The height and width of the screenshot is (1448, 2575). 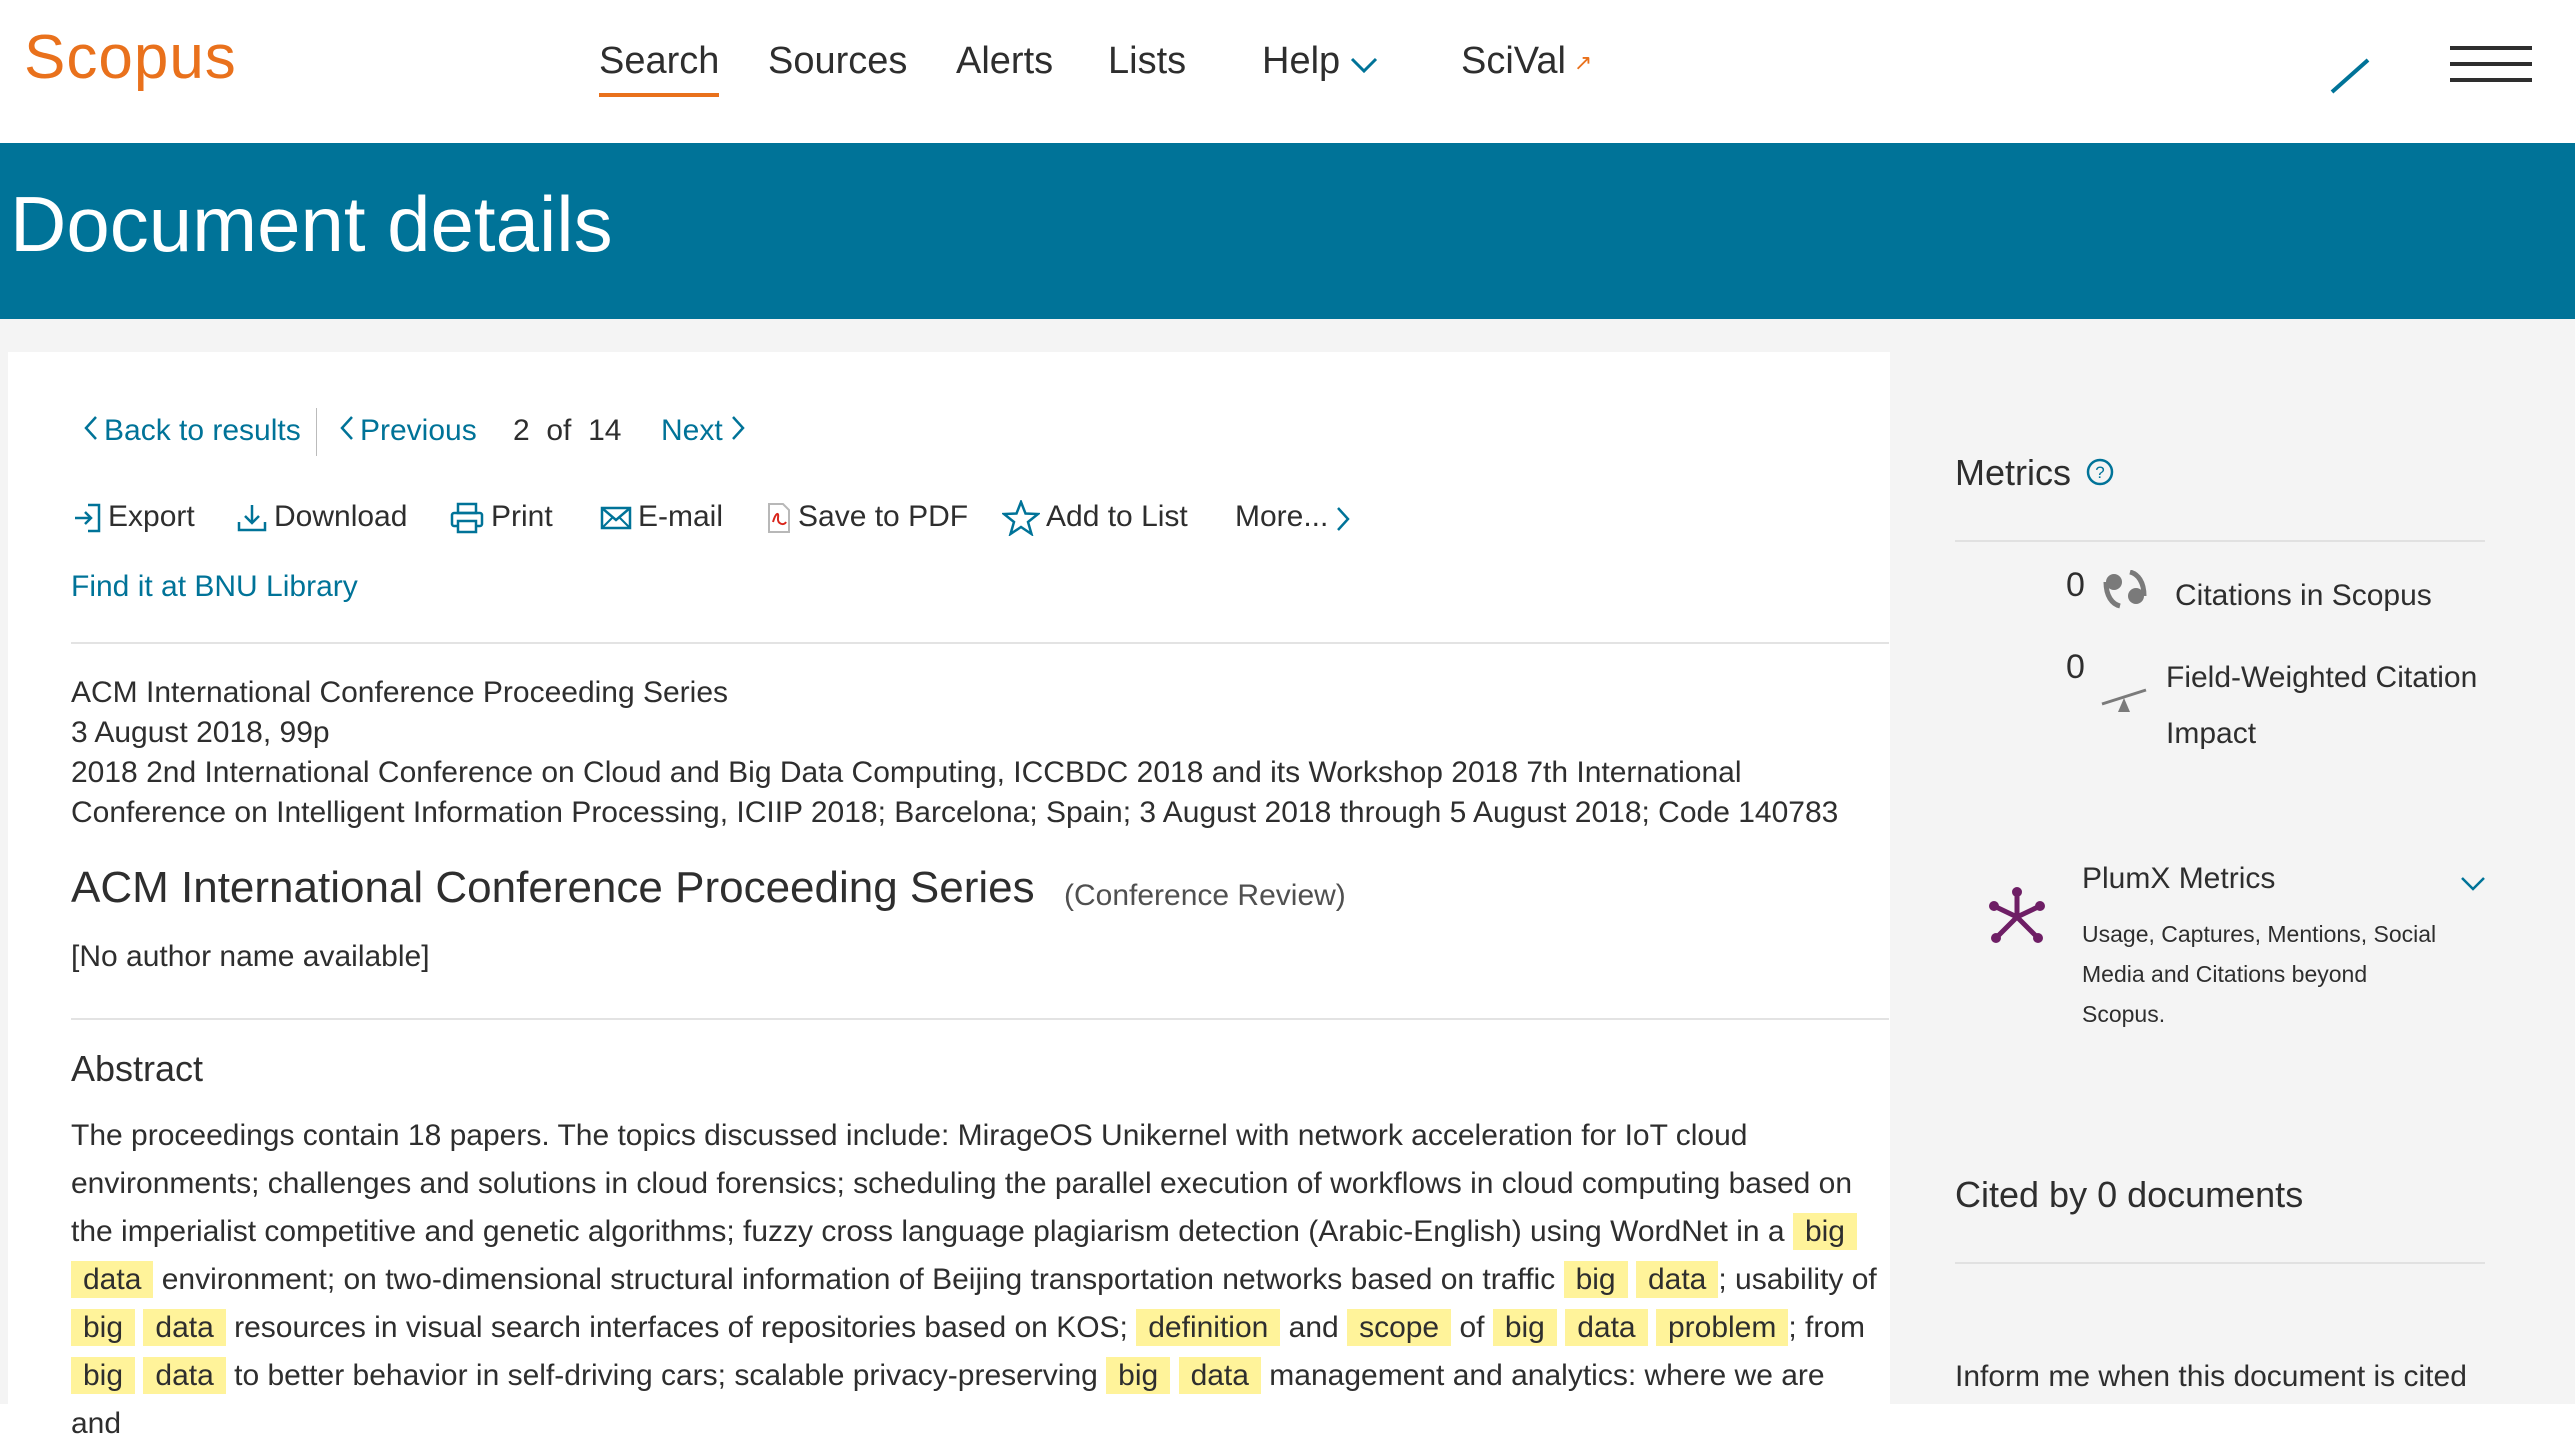 I want to click on email-label: E-mail, so click(x=681, y=516).